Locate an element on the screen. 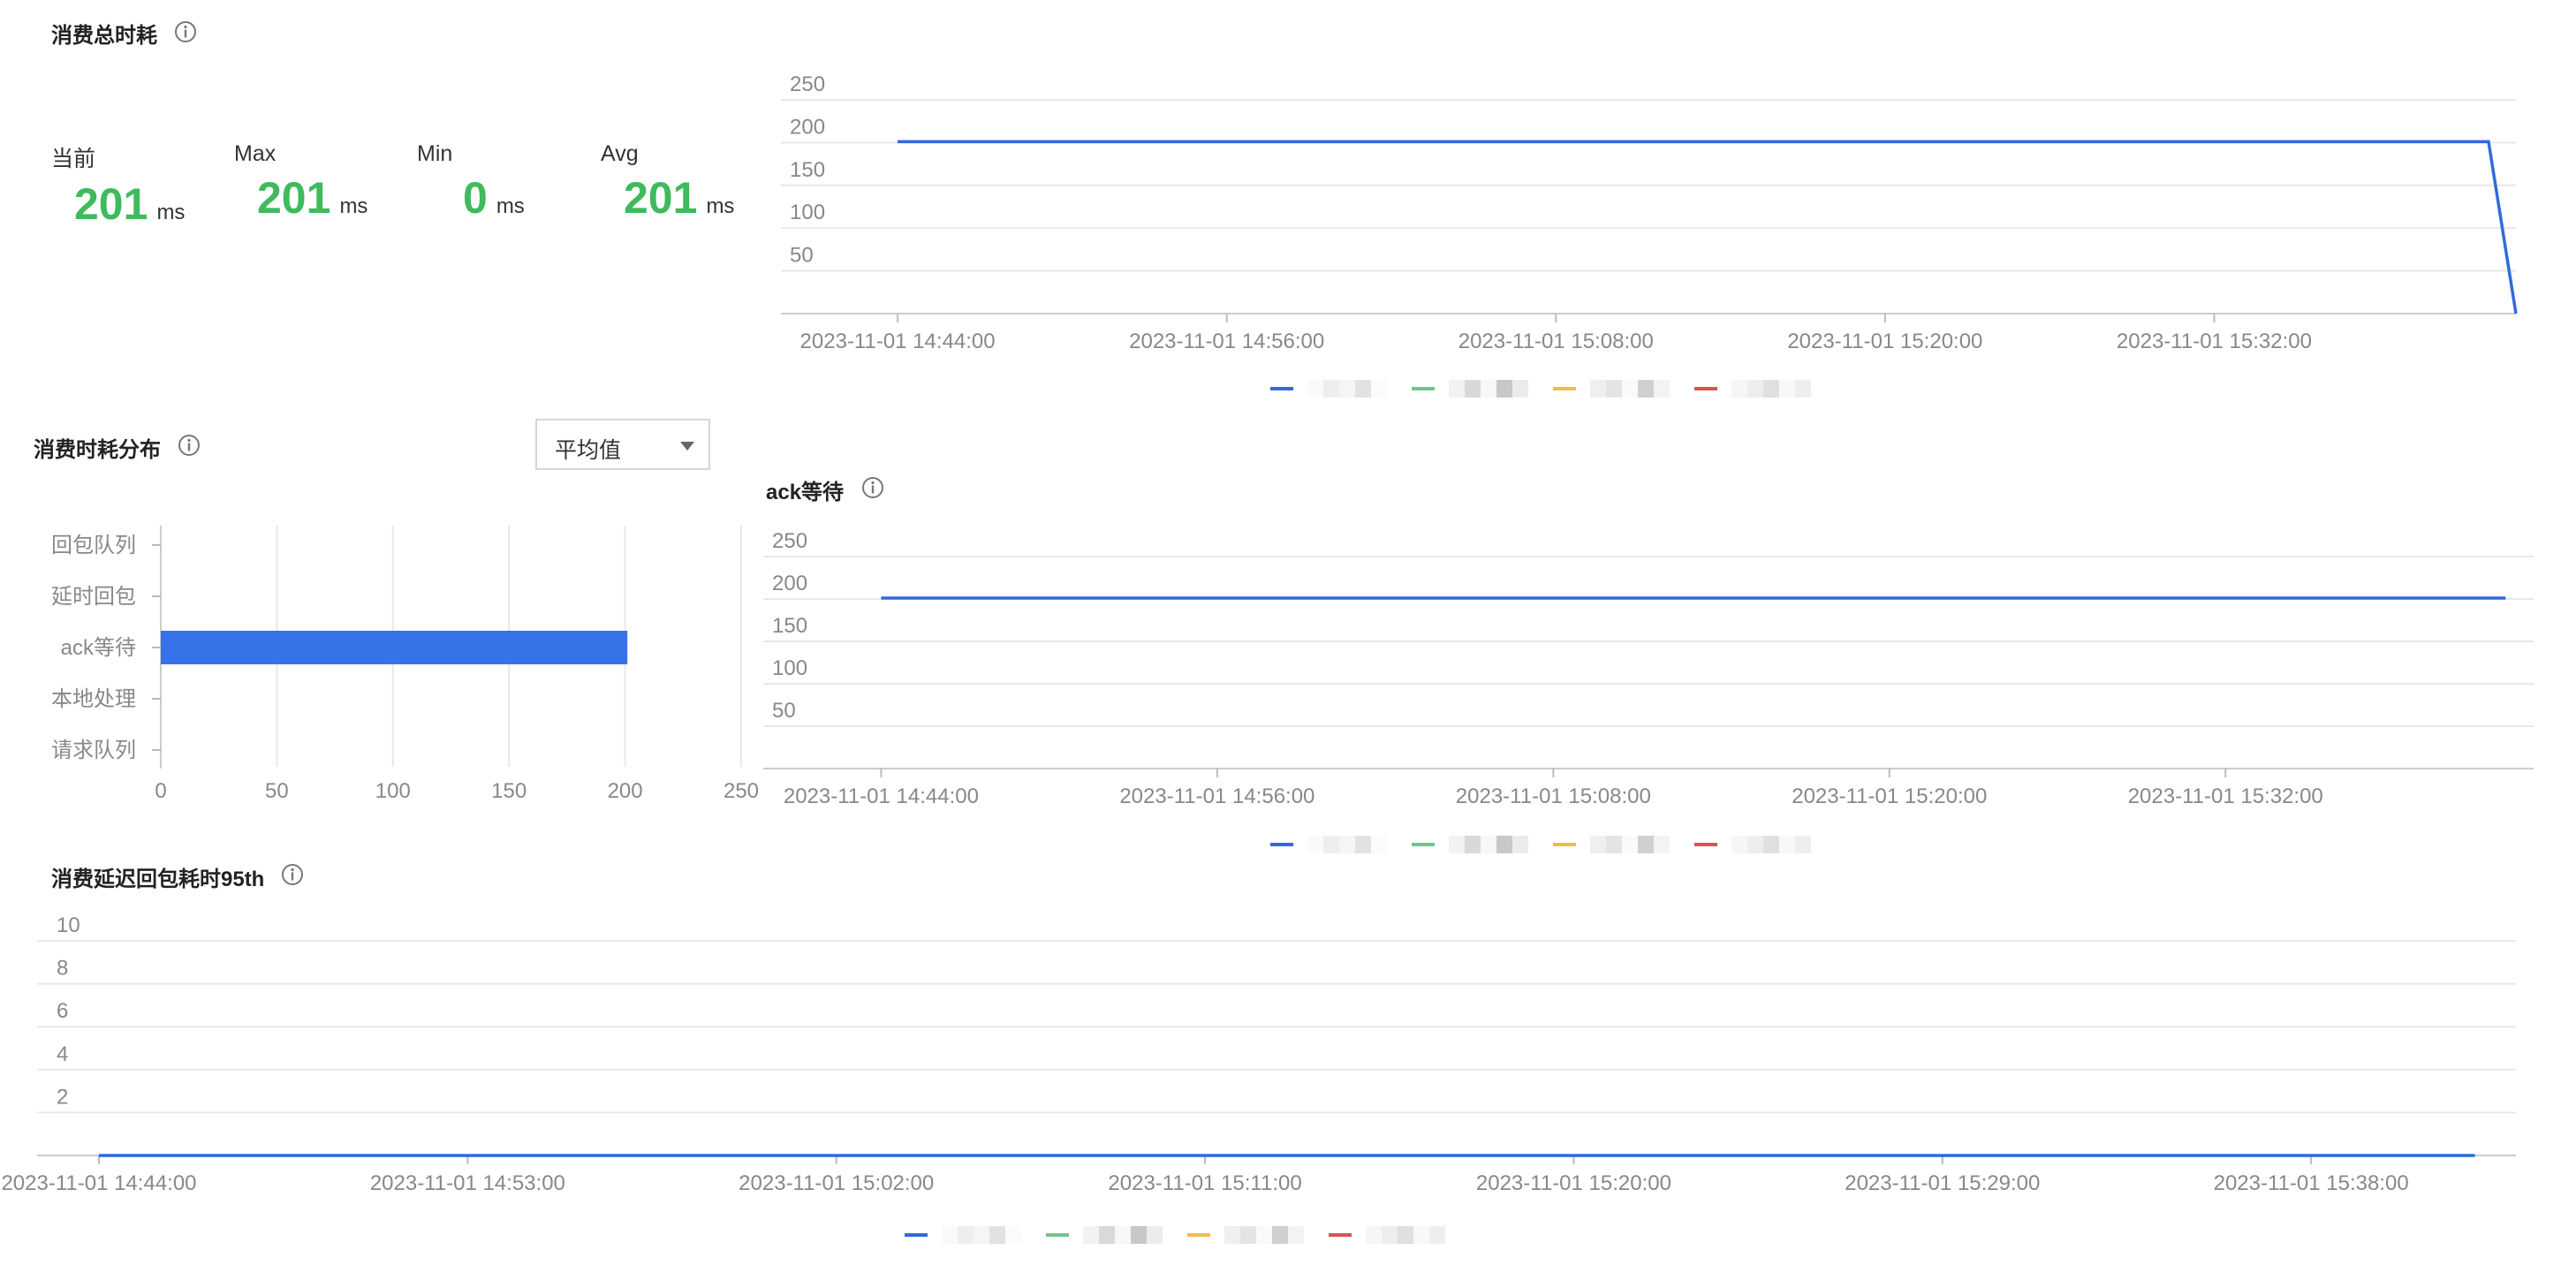 Image resolution: width=2576 pixels, height=1288 pixels. y-tick-label: 6 is located at coordinates (63, 1011).